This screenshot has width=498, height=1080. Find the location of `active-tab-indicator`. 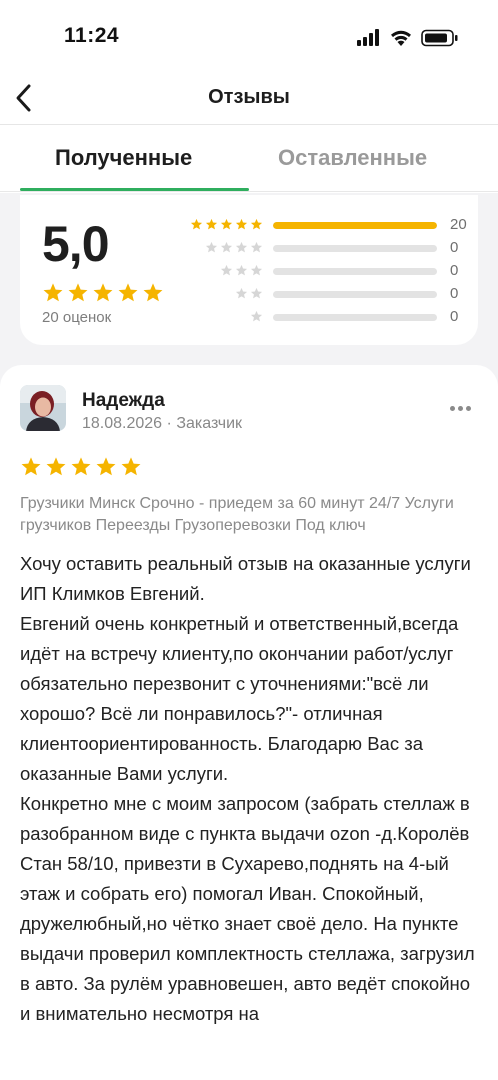

active-tab-indicator is located at coordinates (134, 189).